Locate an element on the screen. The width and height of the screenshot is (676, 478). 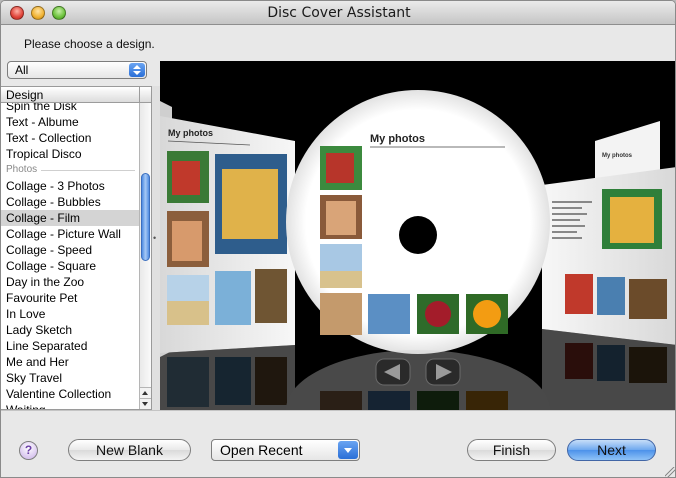
design-list-item: Collage - Bubbles is located at coordinates (70, 202).